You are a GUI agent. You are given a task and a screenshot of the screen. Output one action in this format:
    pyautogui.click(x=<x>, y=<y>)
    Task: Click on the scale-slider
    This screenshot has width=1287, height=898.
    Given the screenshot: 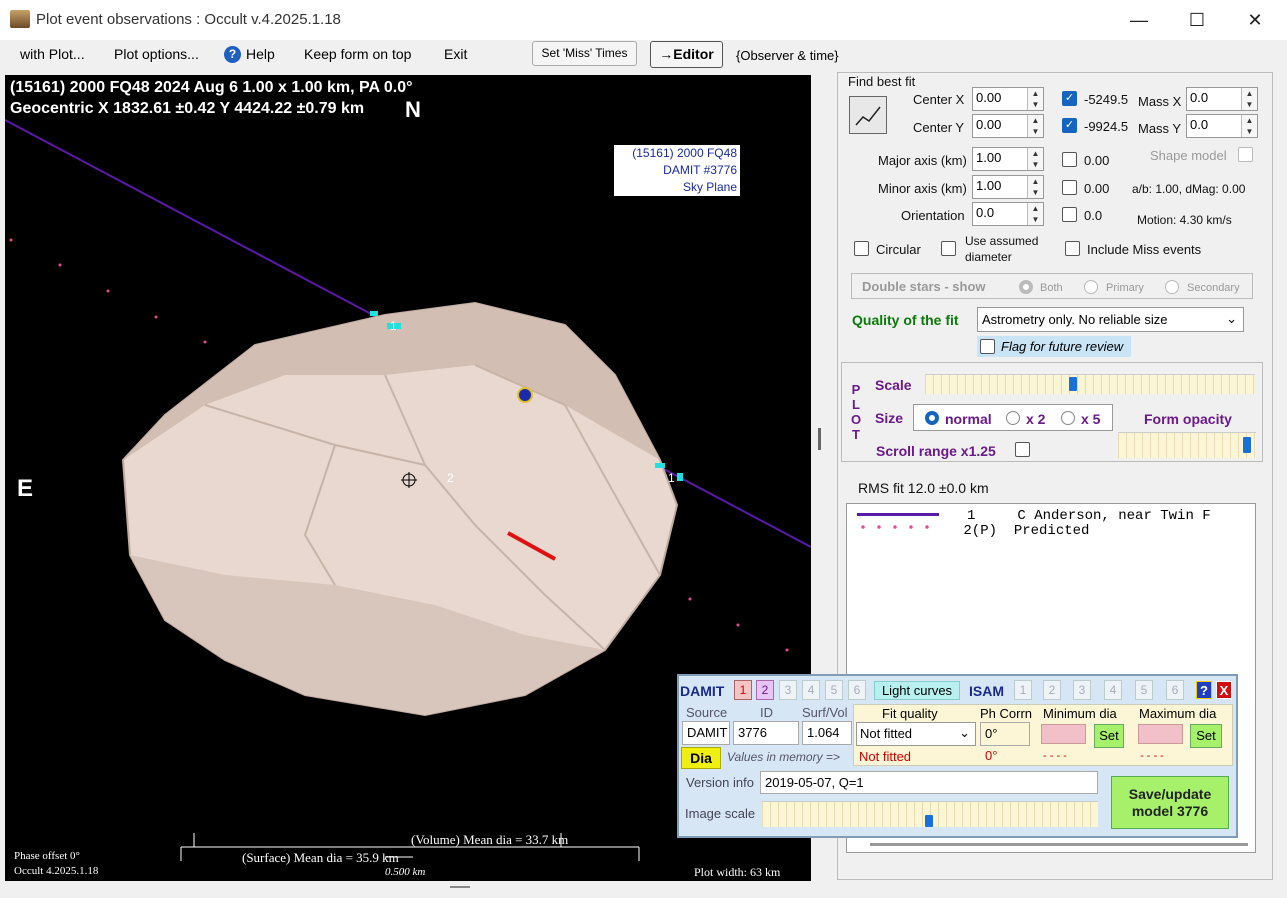 What is the action you would take?
    pyautogui.click(x=1090, y=384)
    